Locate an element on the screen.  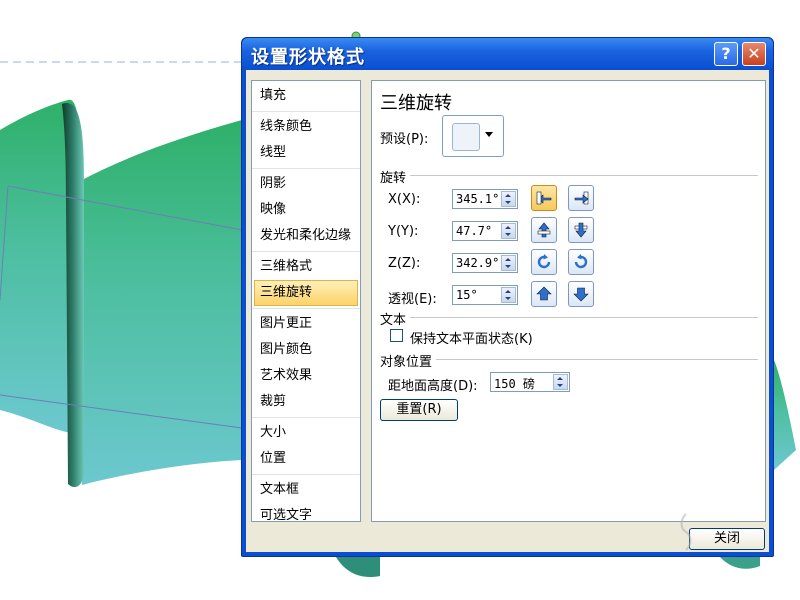
category-group: 三维格式 三维旋转 is located at coordinates (306, 280).